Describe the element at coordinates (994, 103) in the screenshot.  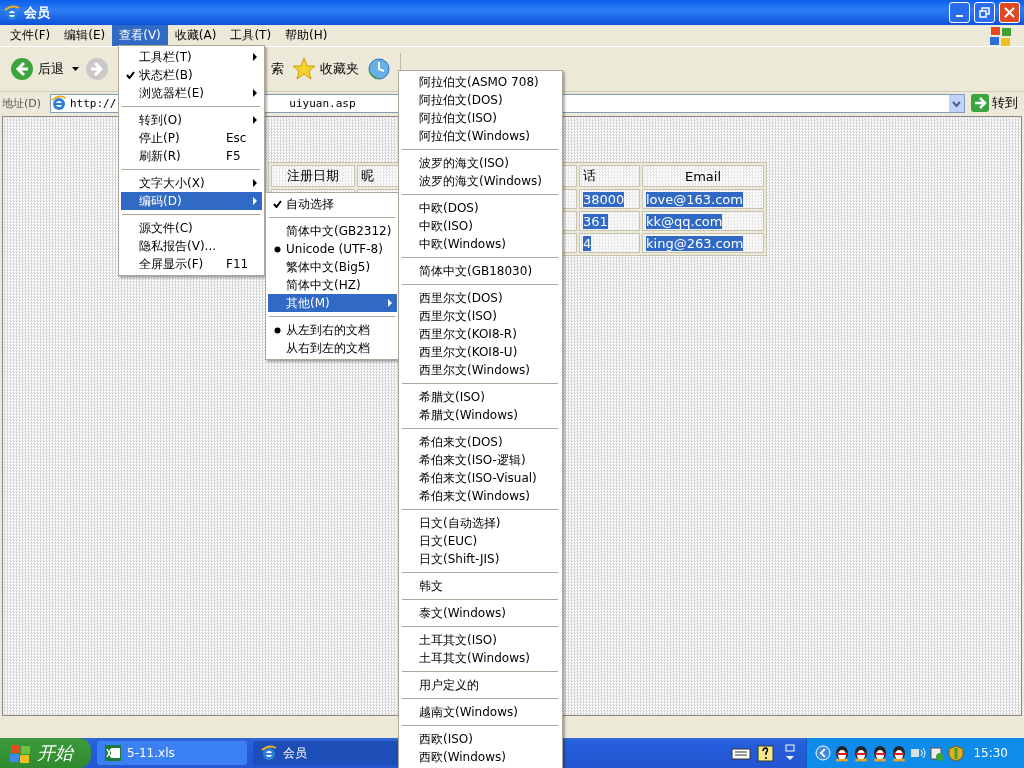
I see `go-button: 转到` at that location.